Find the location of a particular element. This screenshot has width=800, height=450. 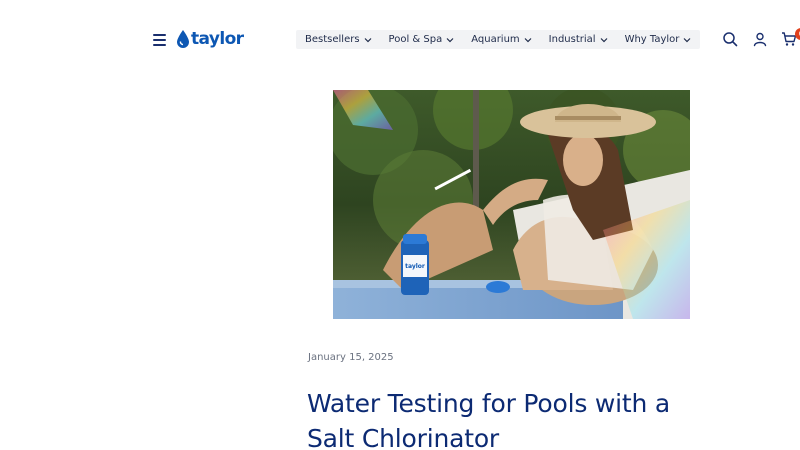

nav-item-label: Pool & Spa is located at coordinates (415, 39).